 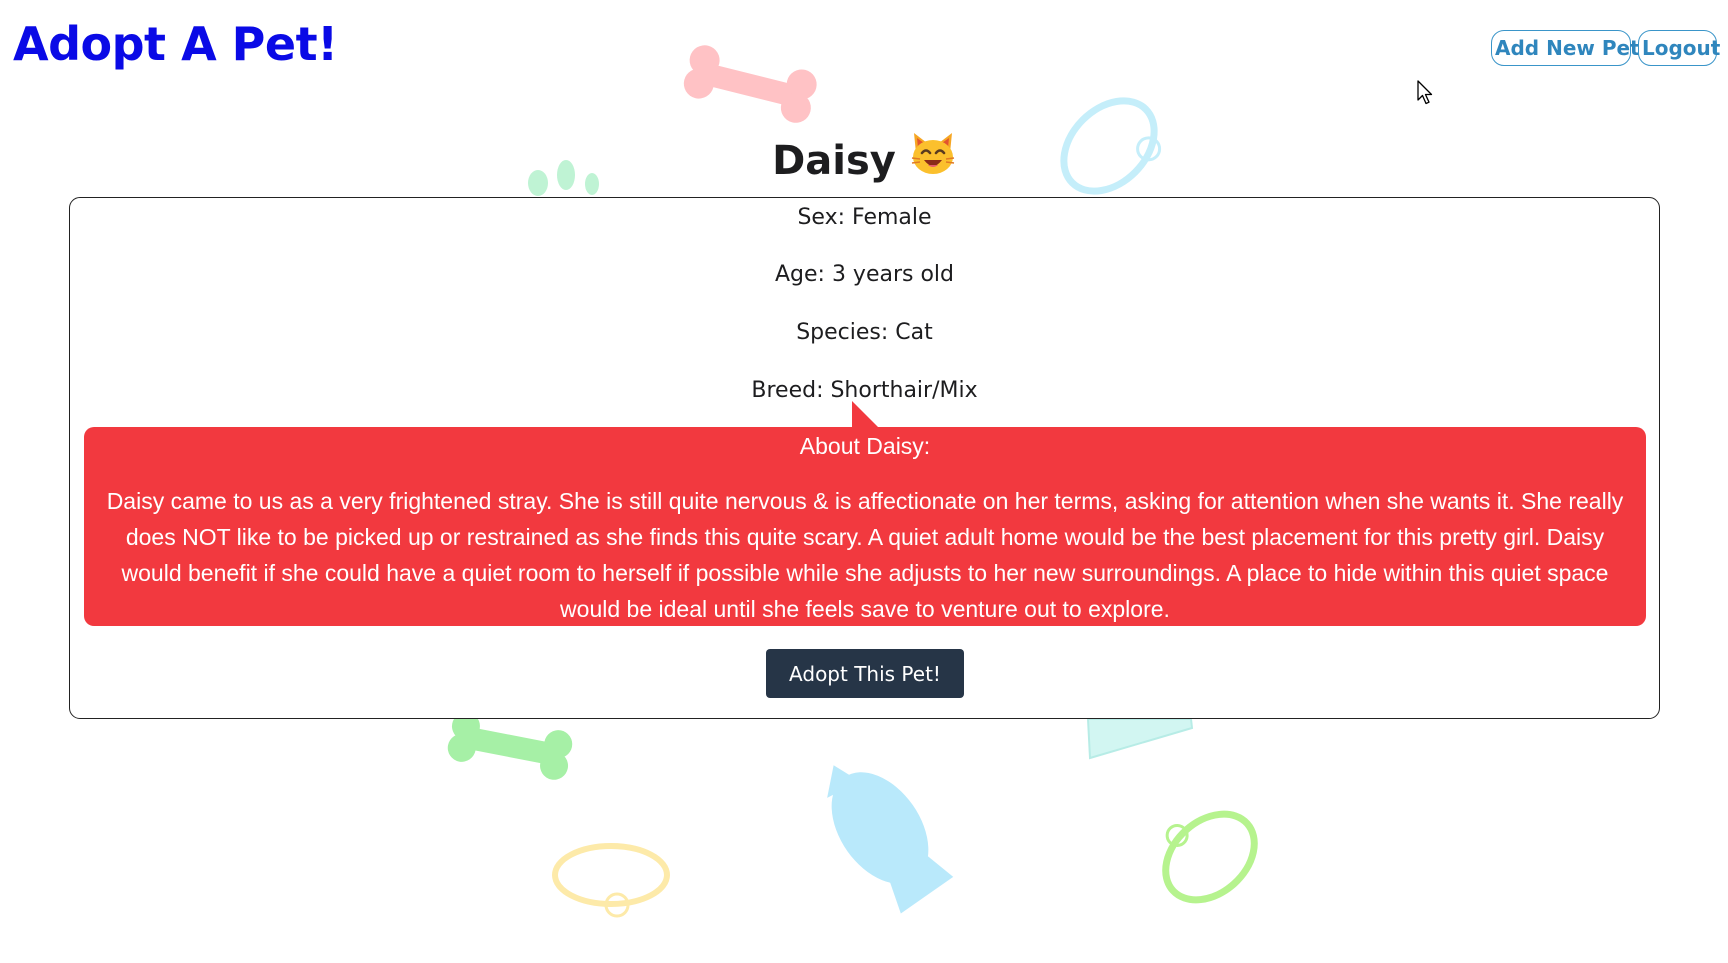 What do you see at coordinates (864, 274) in the screenshot?
I see `pet-age: Age: 3 years old` at bounding box center [864, 274].